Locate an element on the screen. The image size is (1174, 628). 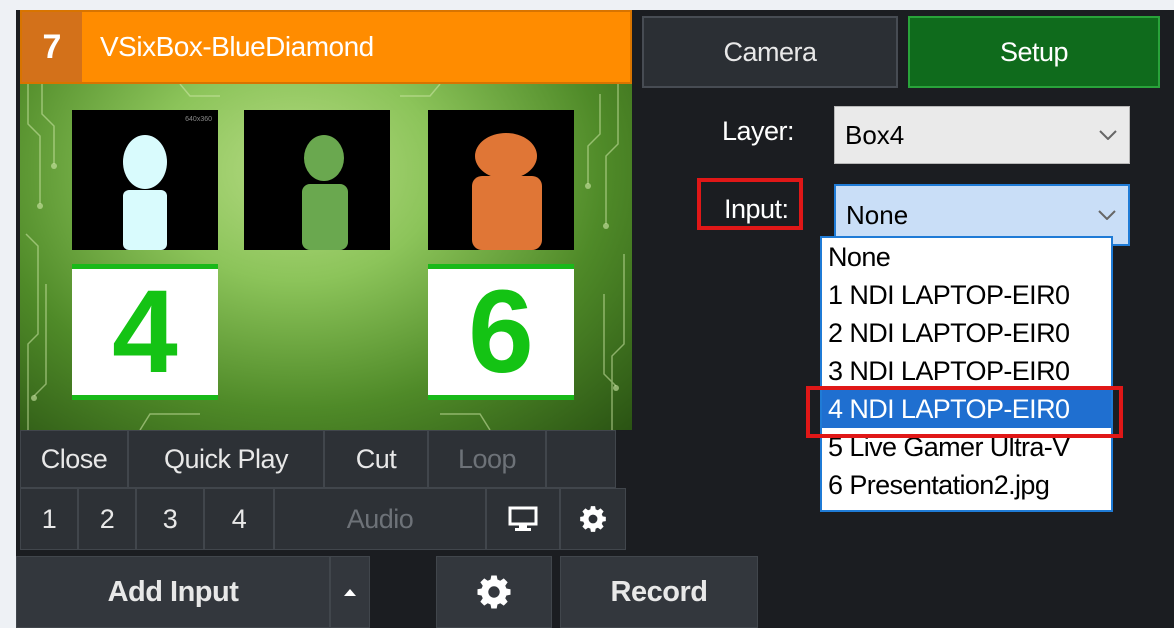
option-highlight-box is located at coordinates (964, 412).